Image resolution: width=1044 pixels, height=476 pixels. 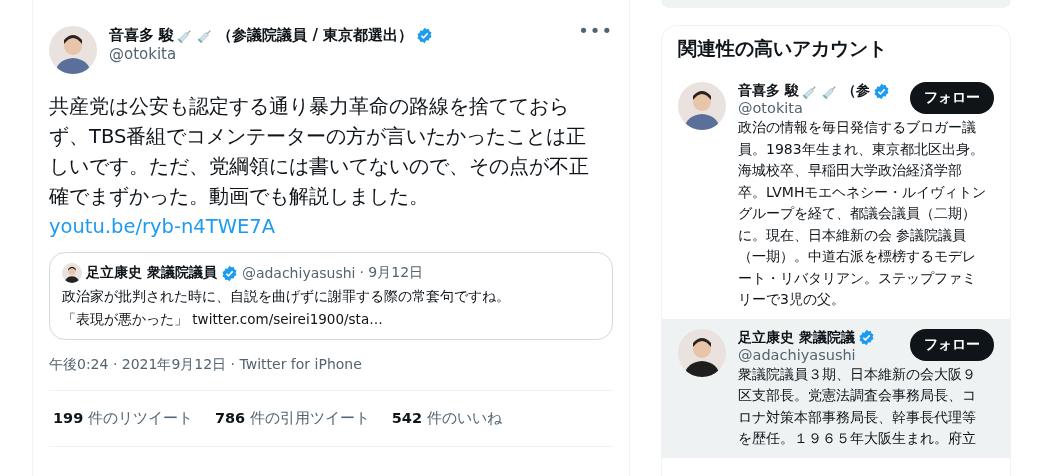 What do you see at coordinates (782, 48) in the screenshot?
I see `card-title: 関連性の高いアカウント` at bounding box center [782, 48].